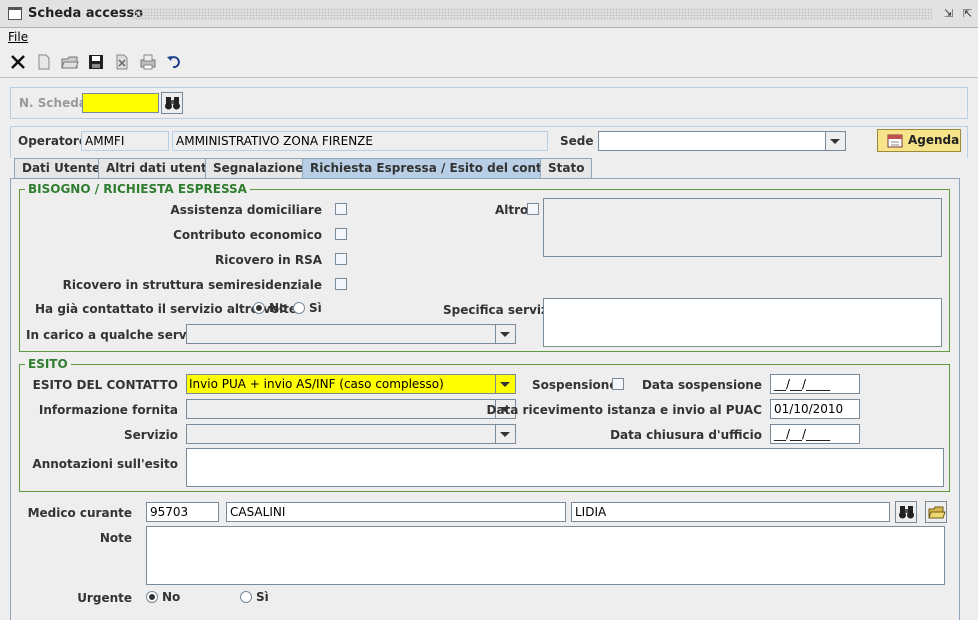 Image resolution: width=978 pixels, height=620 pixels. Describe the element at coordinates (575, 385) in the screenshot. I see `sospensione-label: Sospensione` at that location.